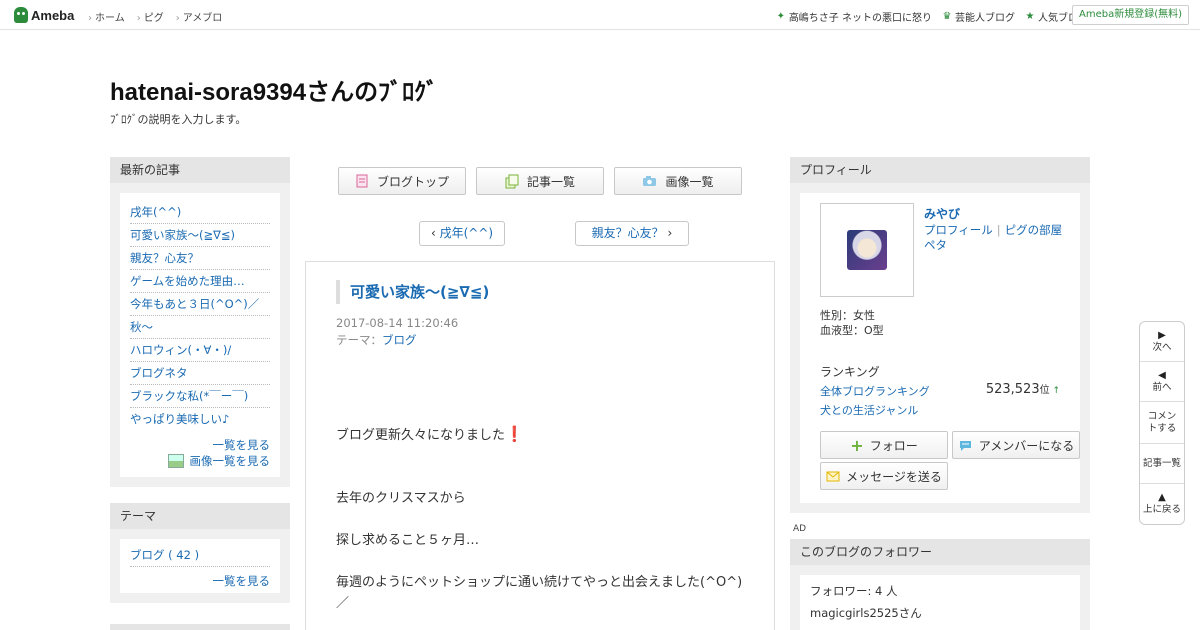 Image resolution: width=1200 pixels, height=630 pixels. Describe the element at coordinates (178, 119) in the screenshot. I see `blog-description: ﾌﾞﾛｸﾞの説明を入力します。` at that location.